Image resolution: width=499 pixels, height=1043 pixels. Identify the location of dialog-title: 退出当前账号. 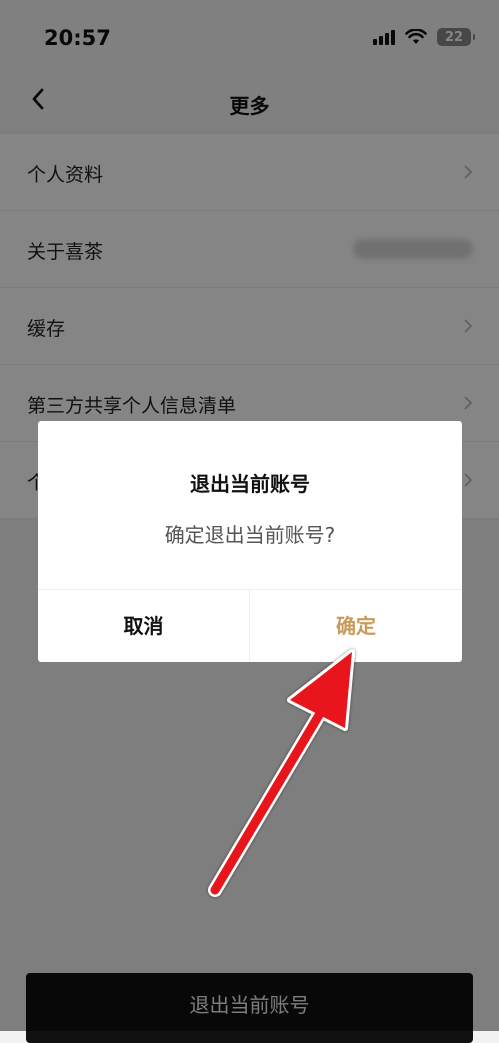
(250, 484).